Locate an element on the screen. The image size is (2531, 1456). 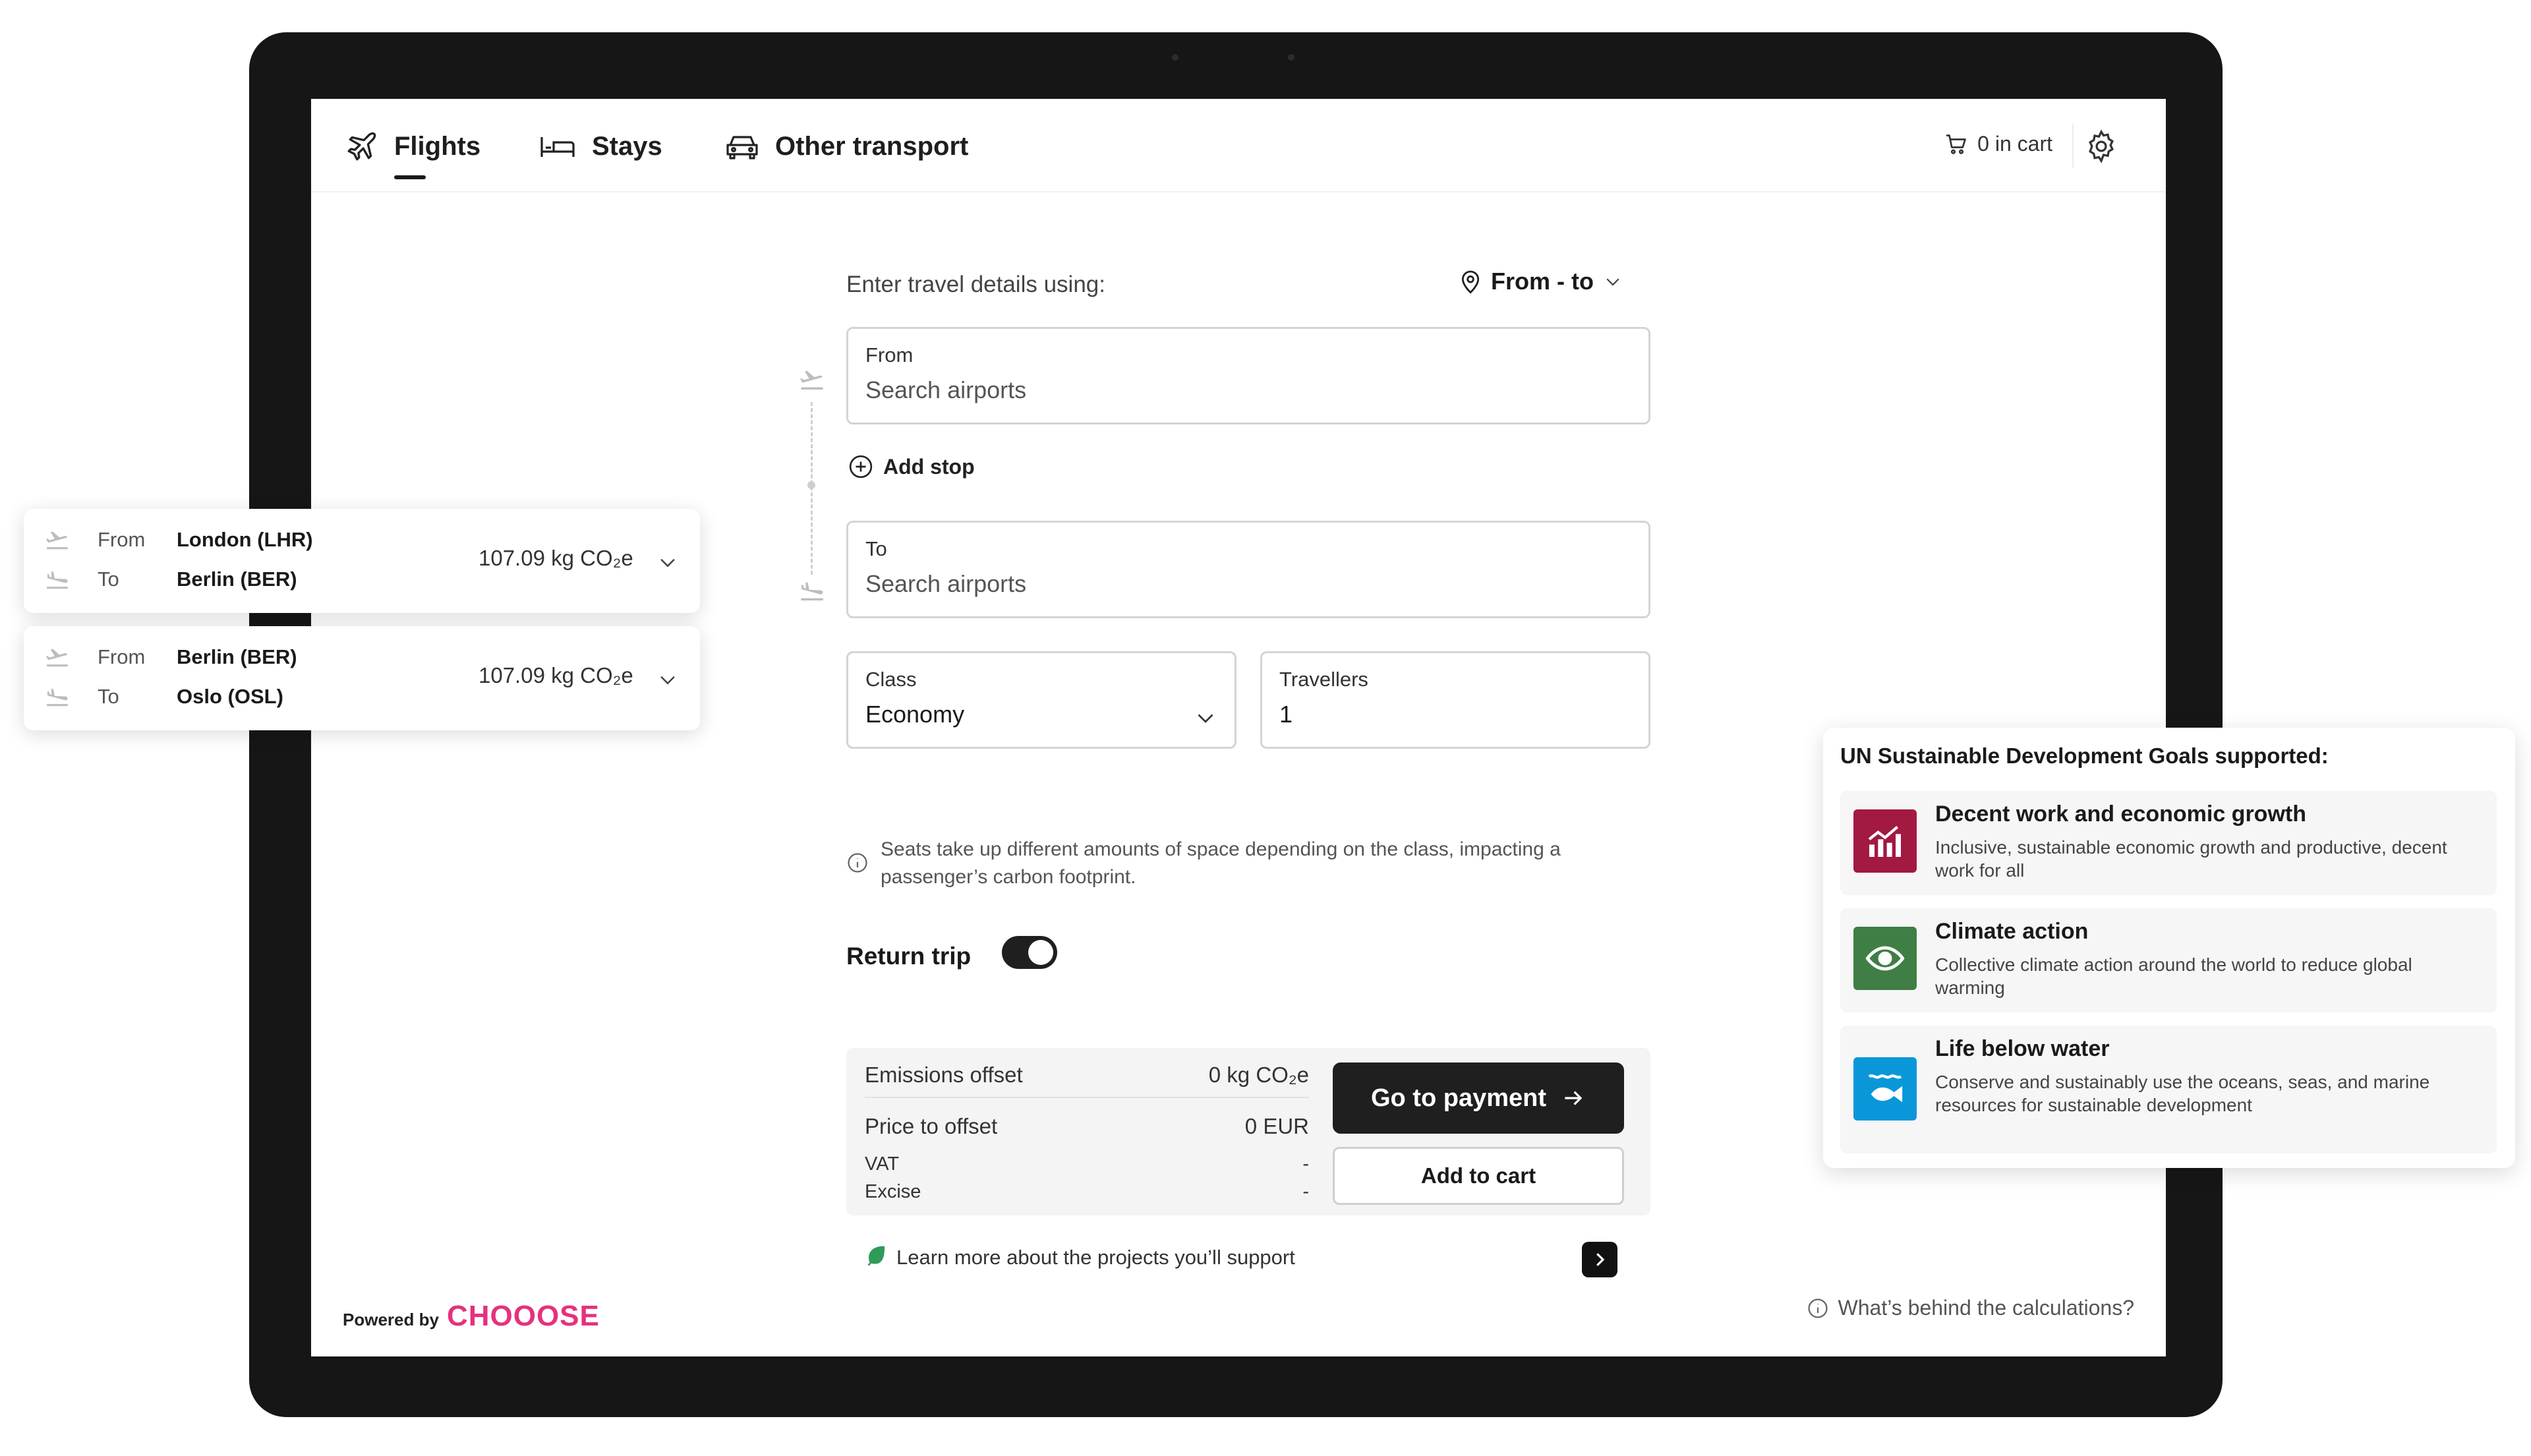
emissions-value: 0 kg CO₂e is located at coordinates (1258, 1075).